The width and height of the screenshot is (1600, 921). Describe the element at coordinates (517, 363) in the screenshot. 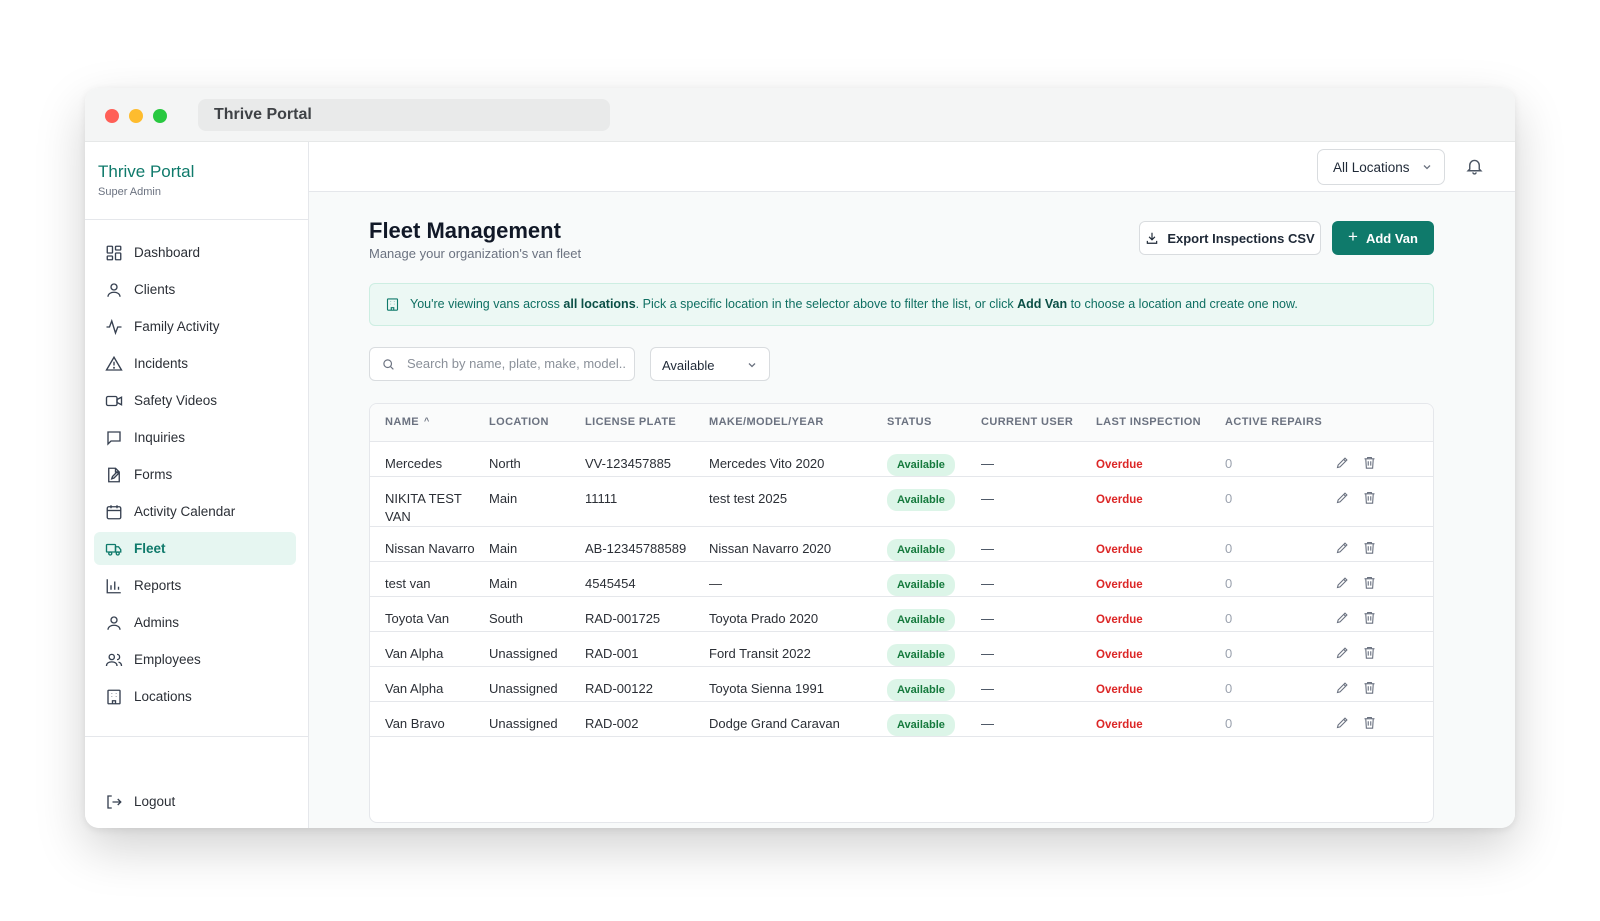

I see `search-input` at that location.